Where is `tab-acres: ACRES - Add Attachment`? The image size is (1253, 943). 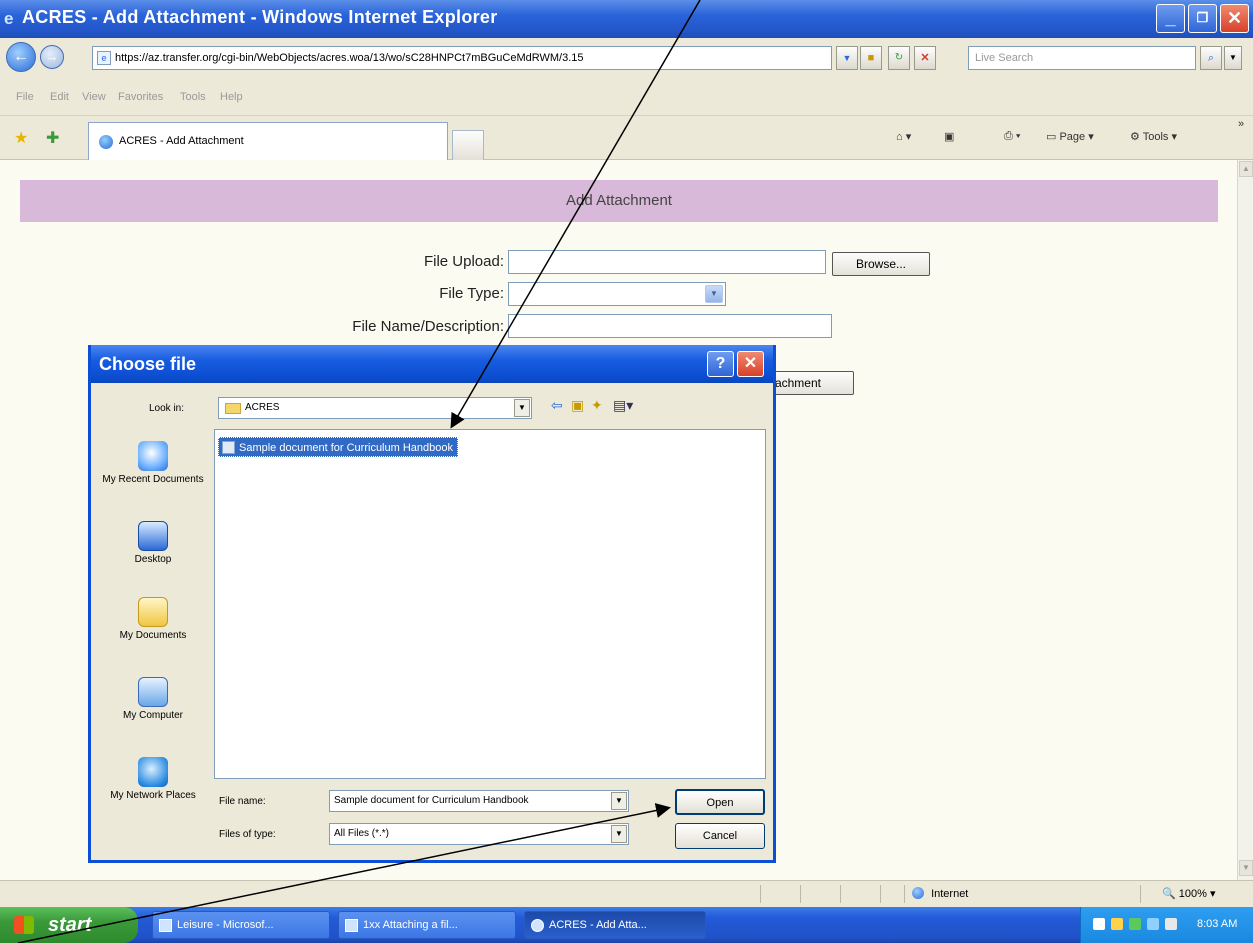
tab-acres: ACRES - Add Attachment is located at coordinates (268, 141).